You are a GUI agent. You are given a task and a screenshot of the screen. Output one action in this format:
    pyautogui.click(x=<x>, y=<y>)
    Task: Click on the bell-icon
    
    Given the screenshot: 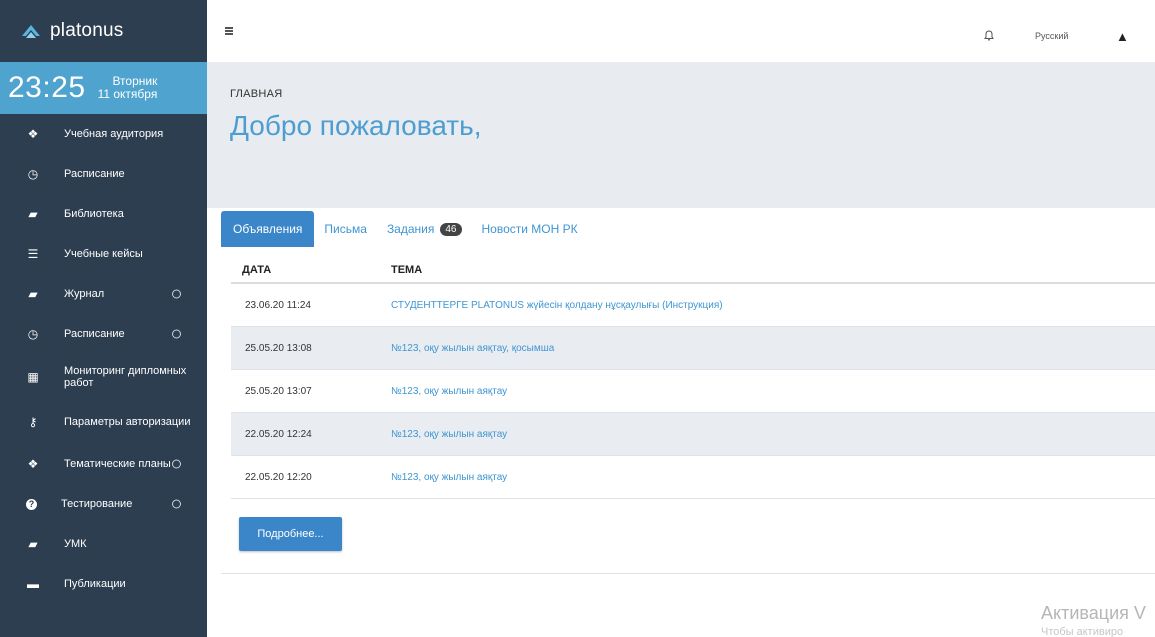 What is the action you would take?
    pyautogui.click(x=989, y=35)
    